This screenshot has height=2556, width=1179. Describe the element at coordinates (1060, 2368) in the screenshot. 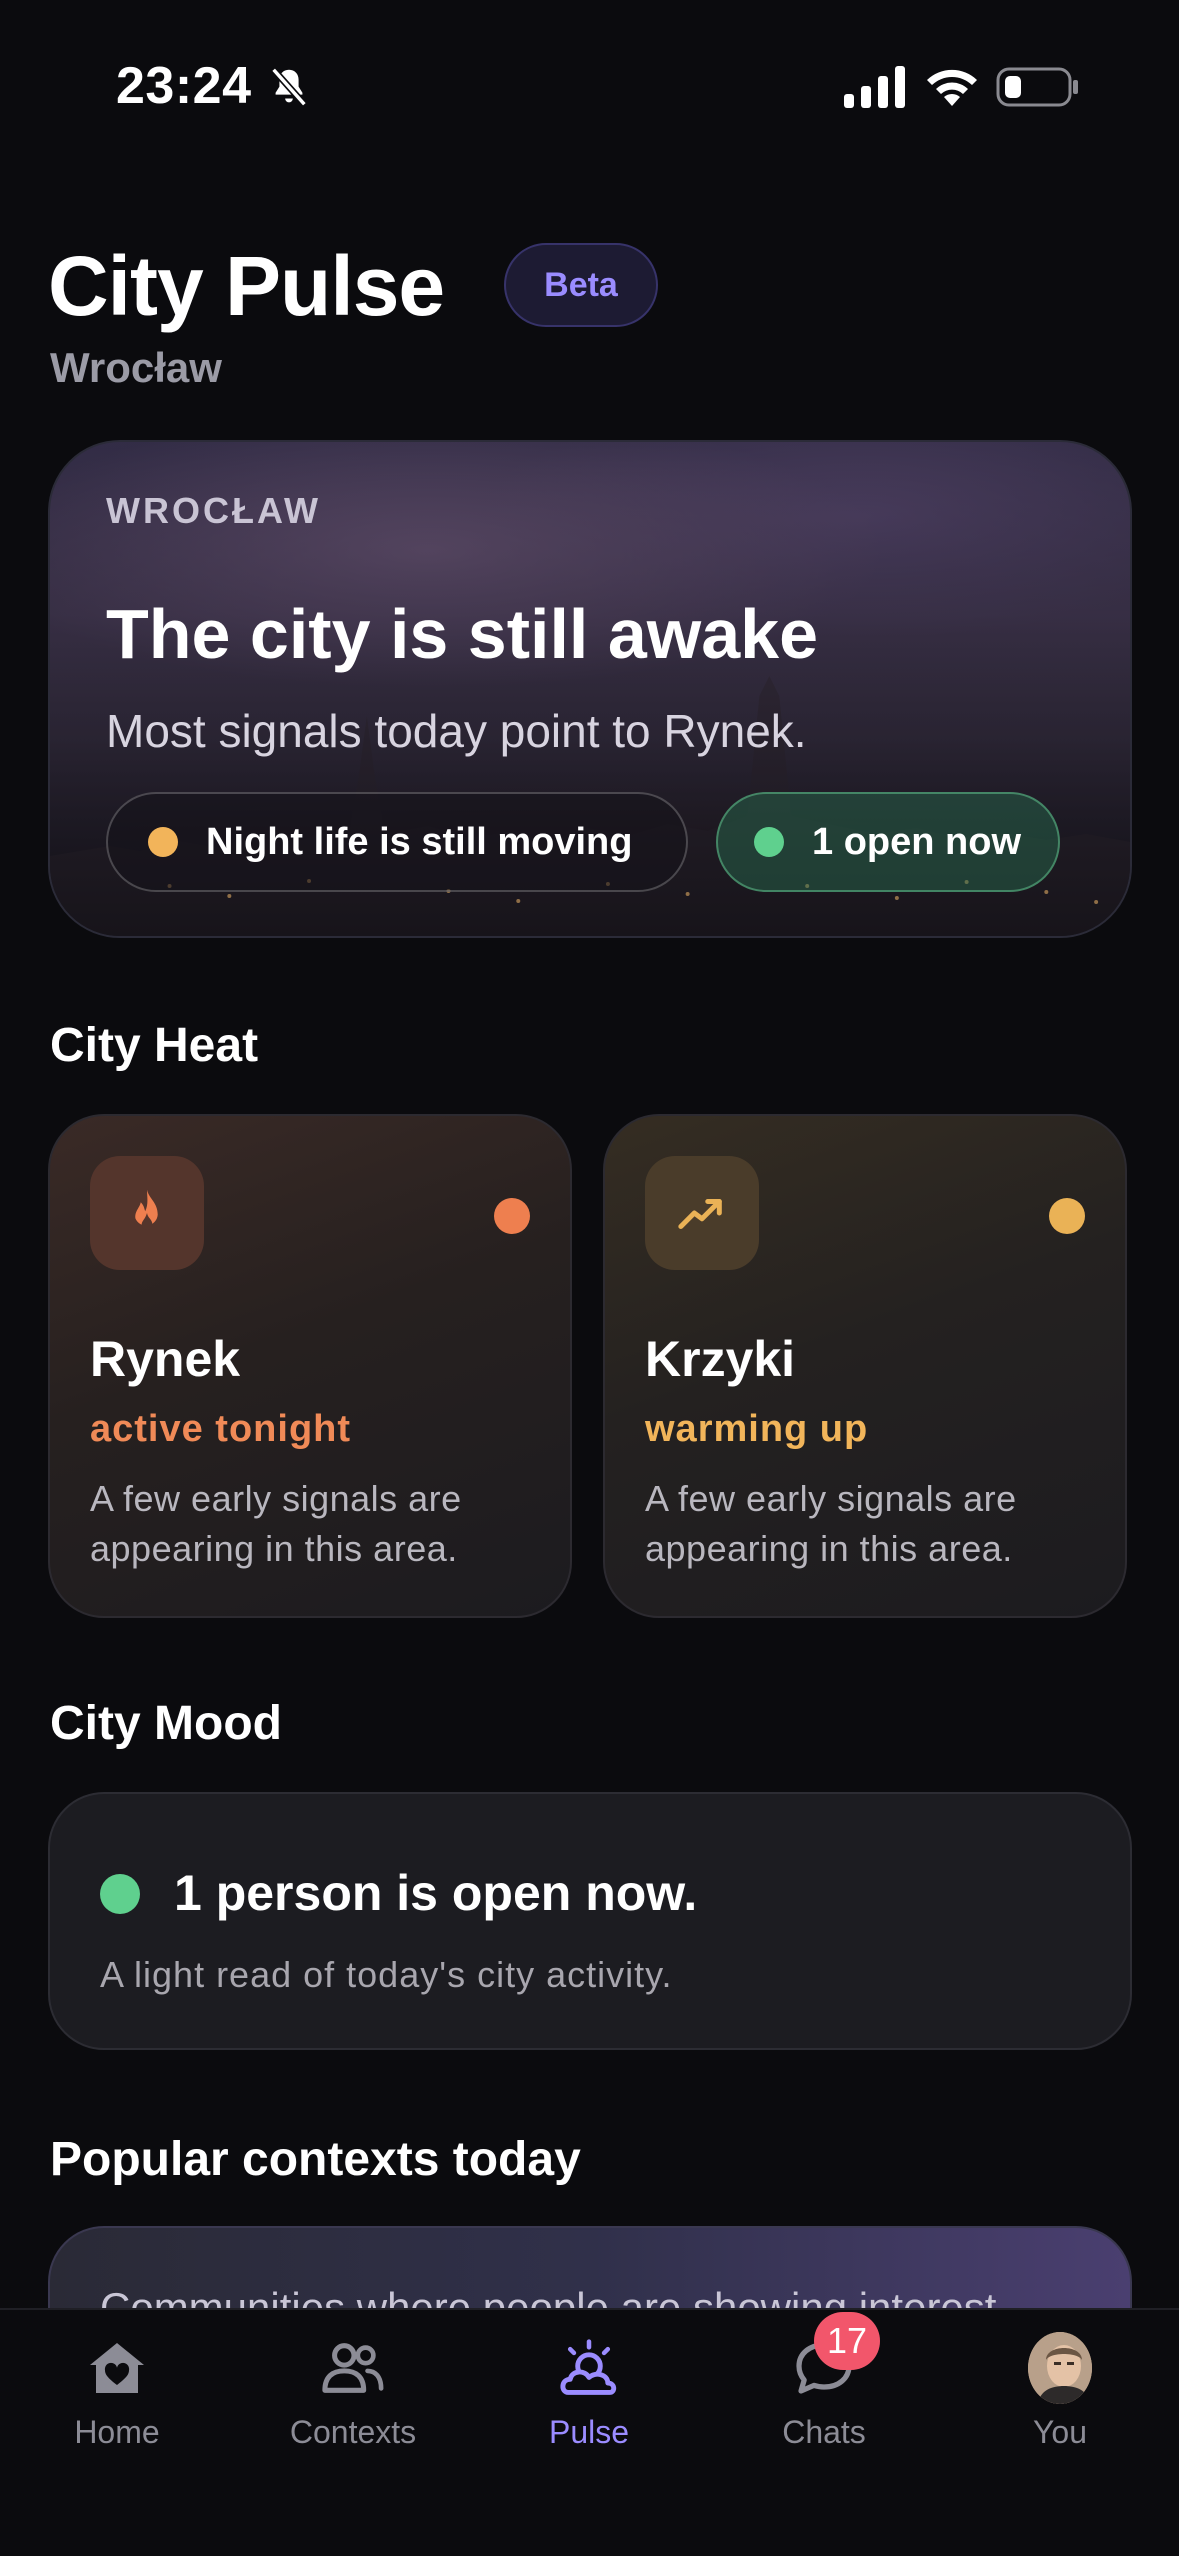

I see `avatar` at that location.